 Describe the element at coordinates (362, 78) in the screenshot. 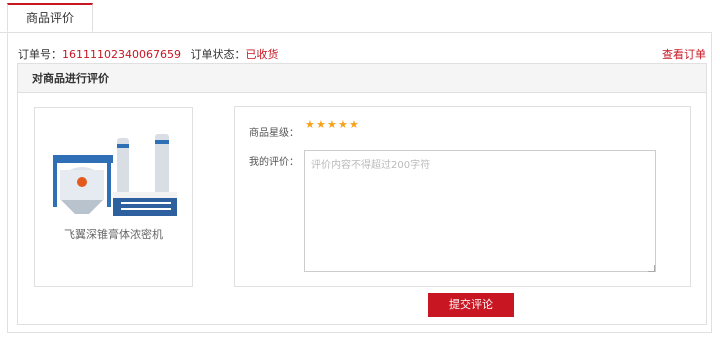

I see `section-title: 对商品进行评价` at that location.